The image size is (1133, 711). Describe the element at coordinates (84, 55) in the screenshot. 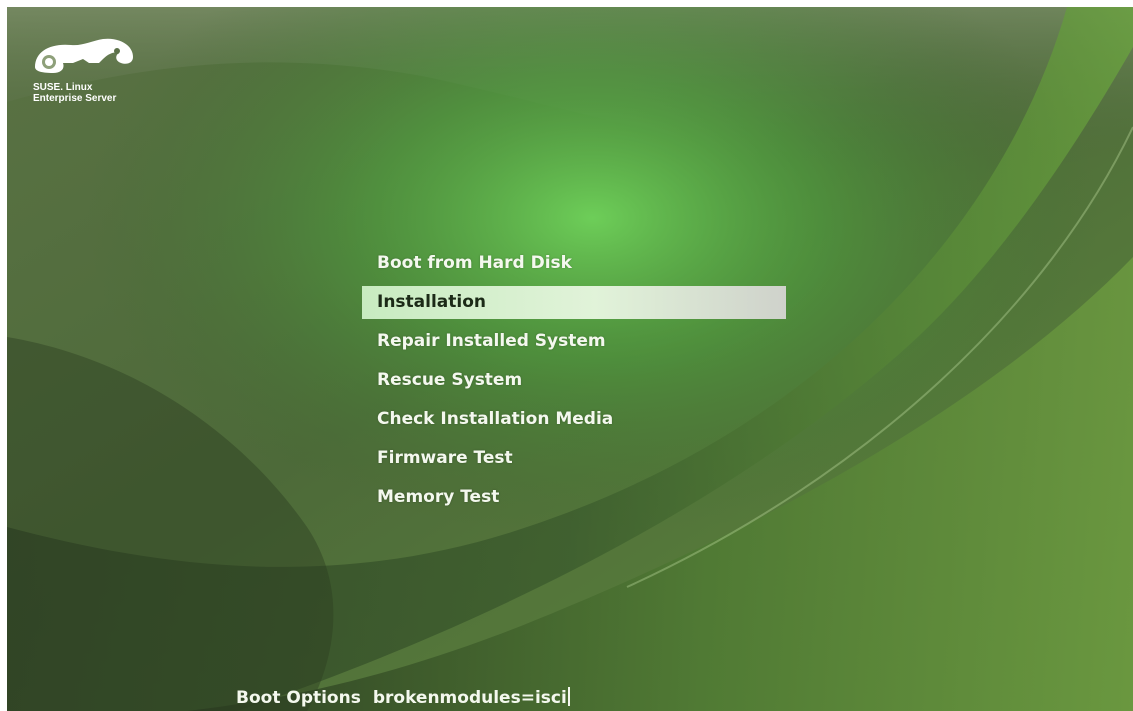

I see `suse-chameleon-icon` at that location.